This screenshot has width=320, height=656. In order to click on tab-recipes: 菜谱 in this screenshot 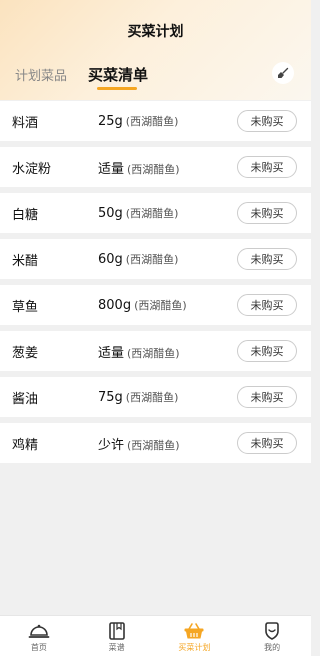, I will do `click(117, 636)`.